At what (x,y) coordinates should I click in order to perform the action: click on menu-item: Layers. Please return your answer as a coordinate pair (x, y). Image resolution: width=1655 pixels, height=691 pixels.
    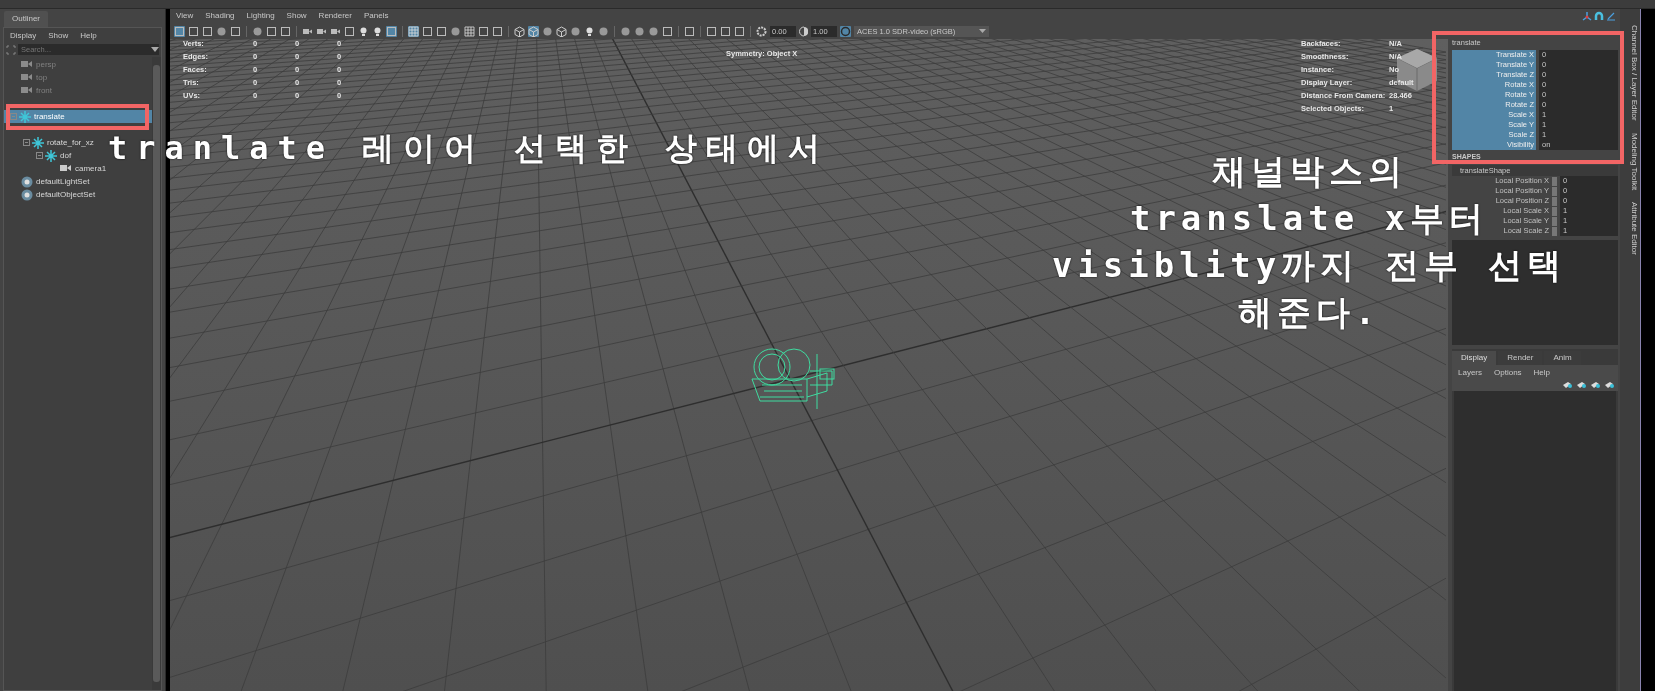
    Looking at the image, I should click on (1470, 373).